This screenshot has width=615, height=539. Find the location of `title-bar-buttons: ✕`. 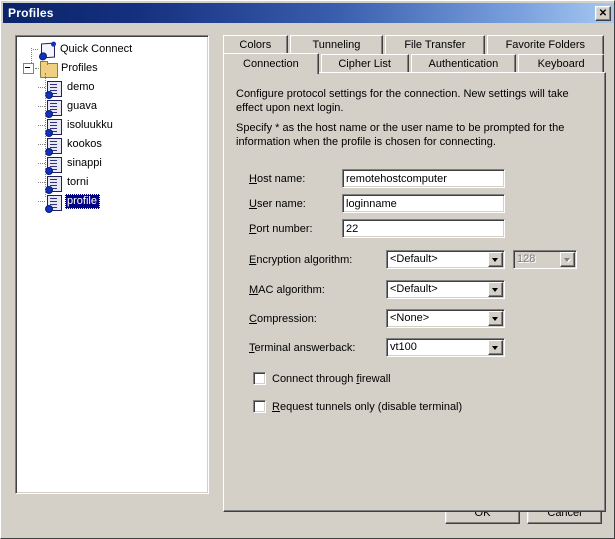

title-bar-buttons: ✕ is located at coordinates (604, 13).